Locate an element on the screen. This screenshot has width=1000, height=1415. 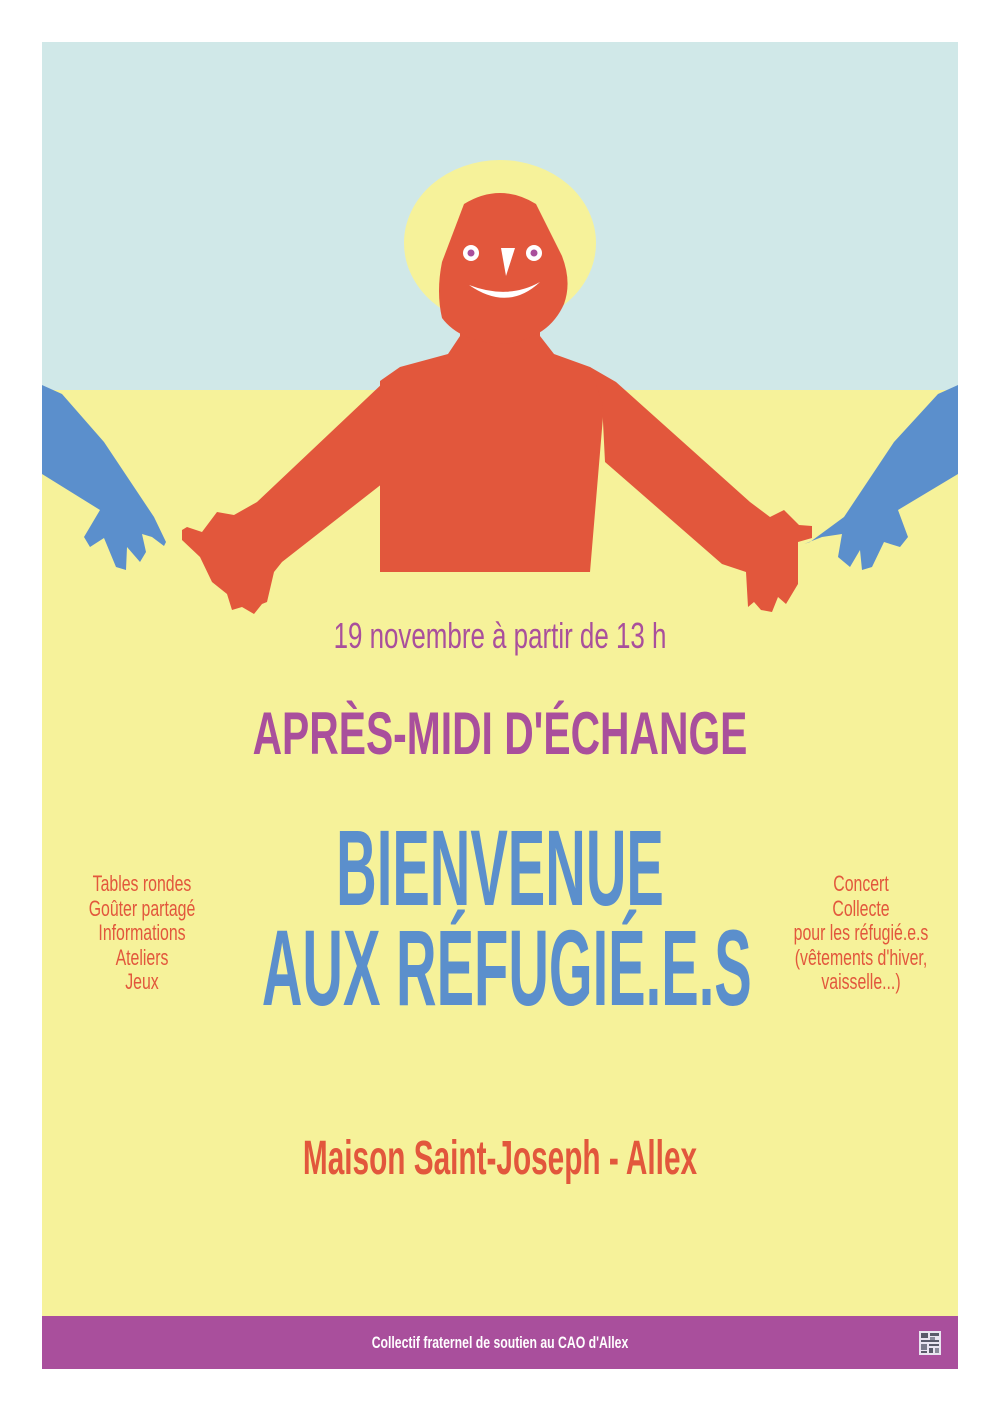
main-title-line-2: AUX RÉFUGIÉ.E.S is located at coordinates (506, 967).